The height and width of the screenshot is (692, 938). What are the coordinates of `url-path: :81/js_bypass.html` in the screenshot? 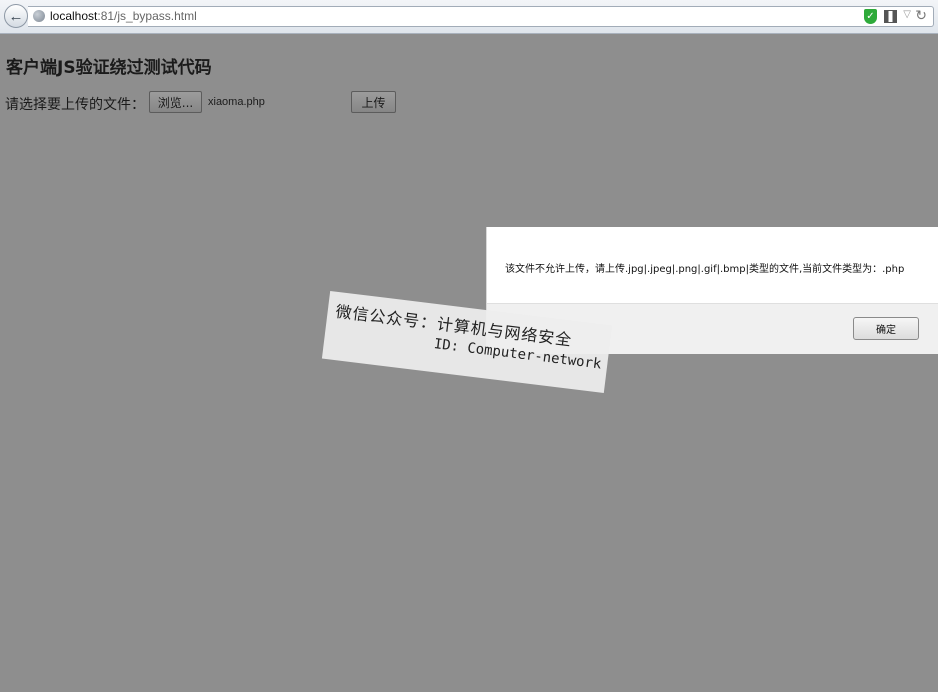 It's located at (147, 16).